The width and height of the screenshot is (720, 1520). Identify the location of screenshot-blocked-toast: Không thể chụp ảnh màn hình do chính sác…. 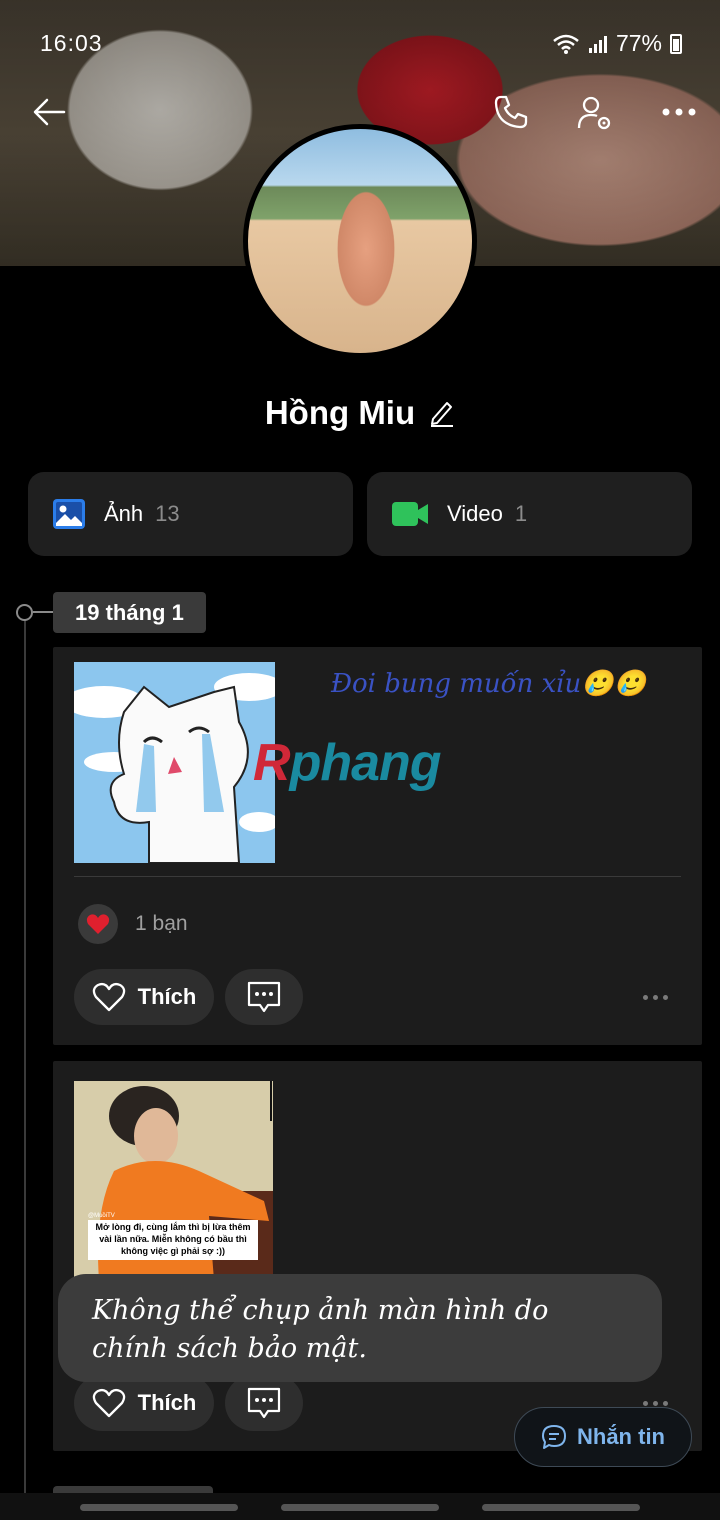
(360, 1328).